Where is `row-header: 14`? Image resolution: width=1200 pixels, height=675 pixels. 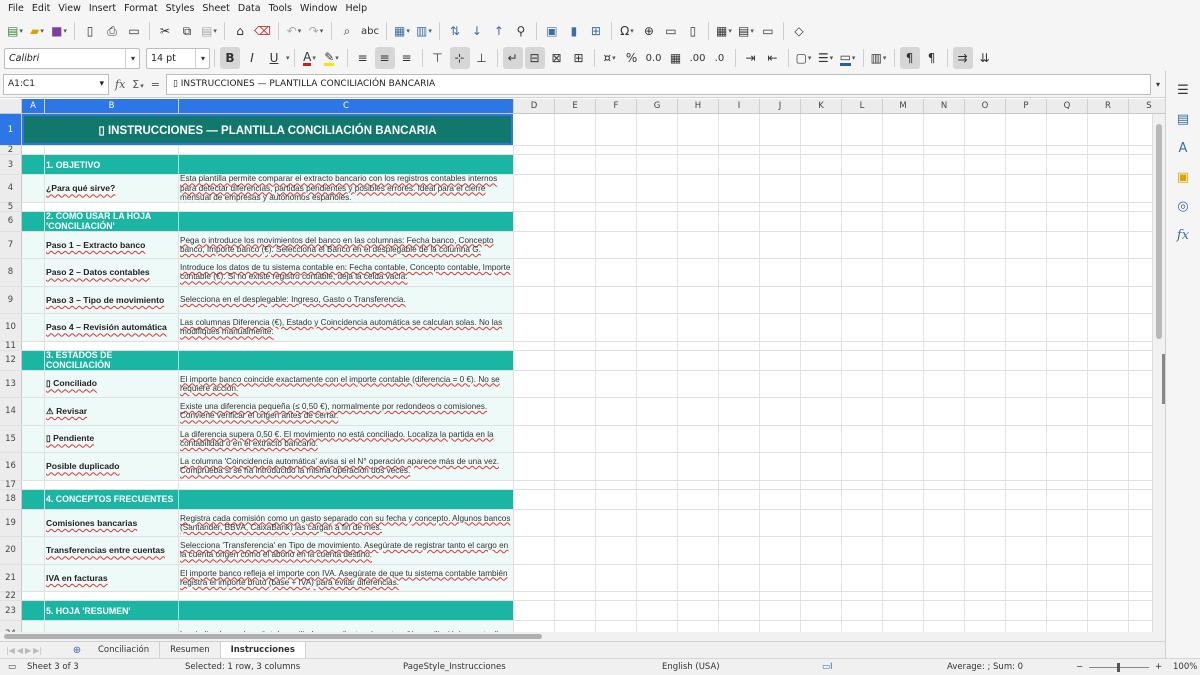 row-header: 14 is located at coordinates (11, 411).